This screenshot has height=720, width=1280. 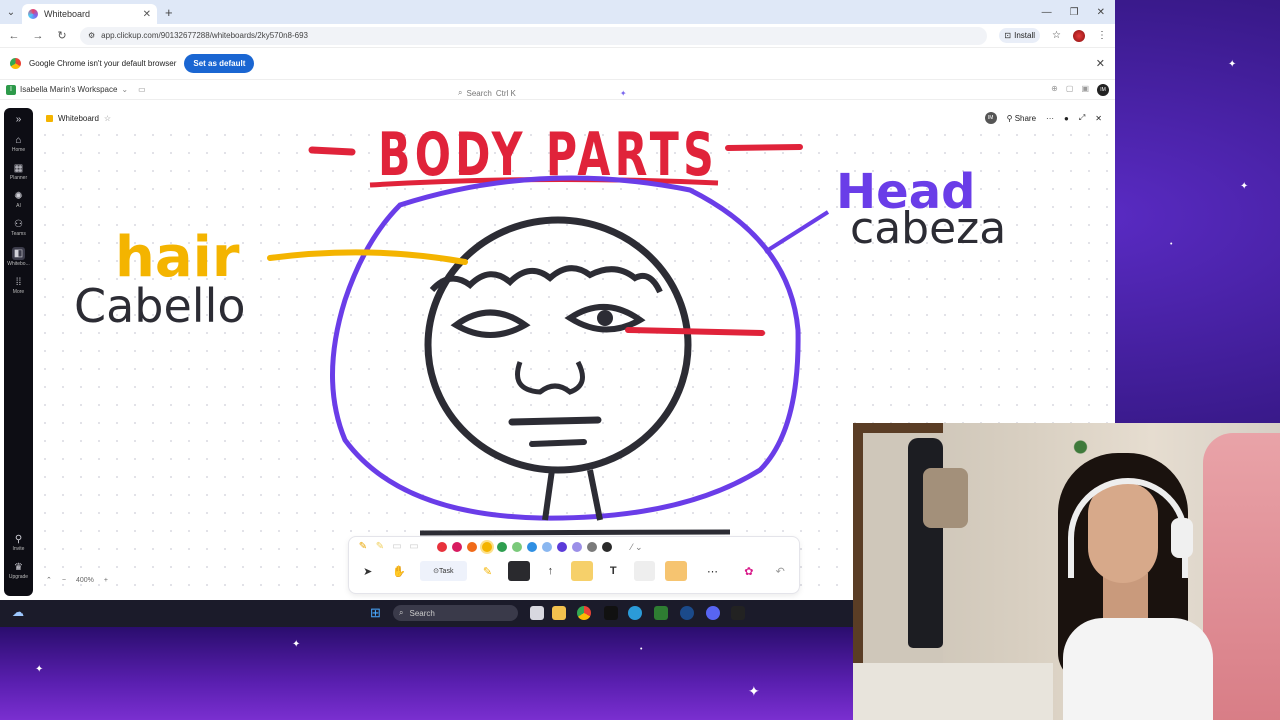 What do you see at coordinates (532, 547) in the screenshot?
I see `color-swatch-blue` at bounding box center [532, 547].